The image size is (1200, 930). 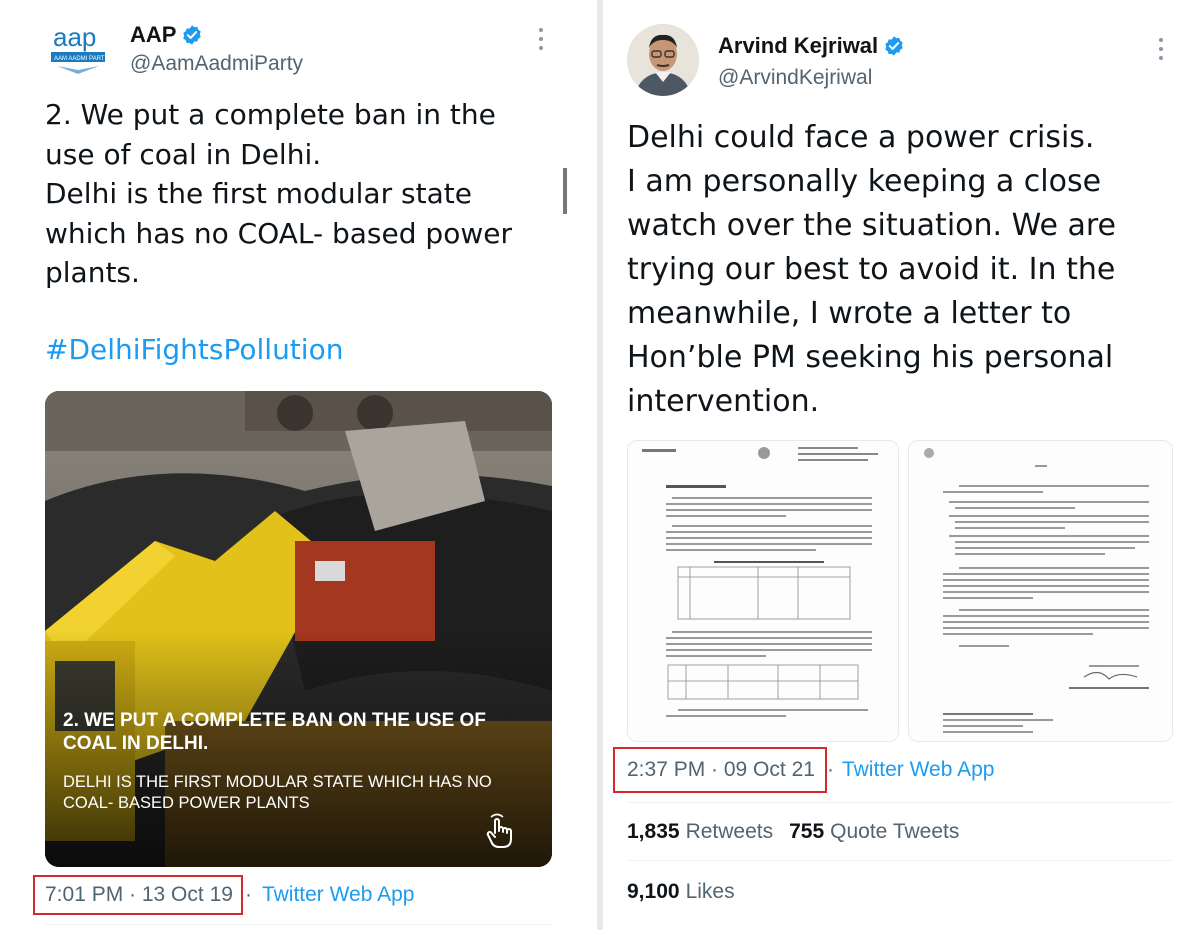 I want to click on avatar-aap: aap AAM AADMI PARTY, so click(x=78, y=51).